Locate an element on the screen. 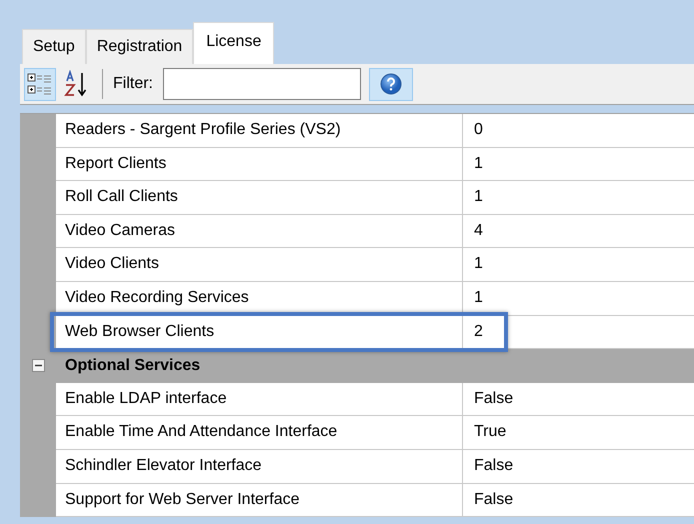 The width and height of the screenshot is (694, 524). property-row: Video Cameras 4 is located at coordinates (357, 231).